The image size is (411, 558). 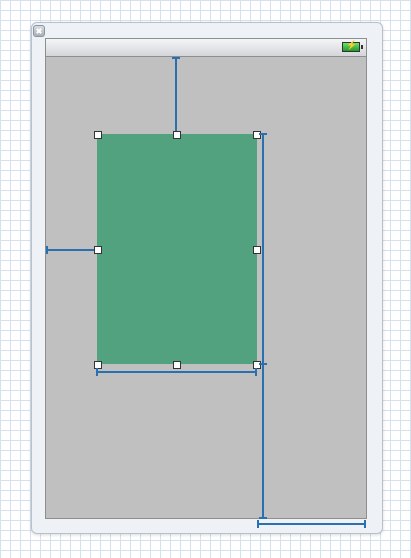 What do you see at coordinates (263, 249) in the screenshot?
I see `constraint-height` at bounding box center [263, 249].